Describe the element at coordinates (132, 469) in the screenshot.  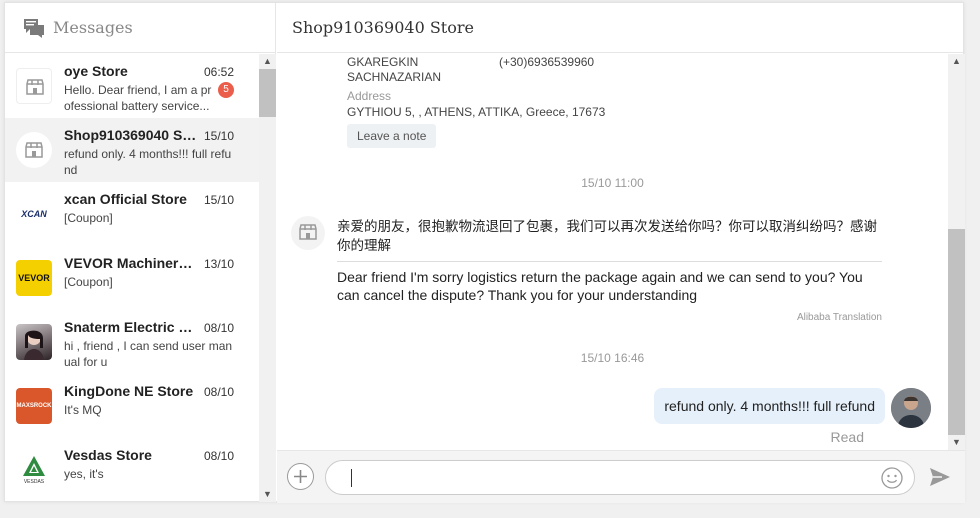
I see `conversation-item: VESDAS Vesdas Store 08/10 yes, it's` at that location.